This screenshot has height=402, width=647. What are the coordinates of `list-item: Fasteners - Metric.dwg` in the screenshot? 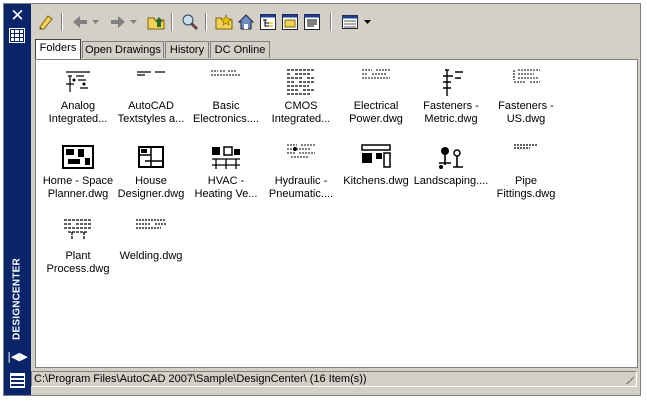 It's located at (451, 97).